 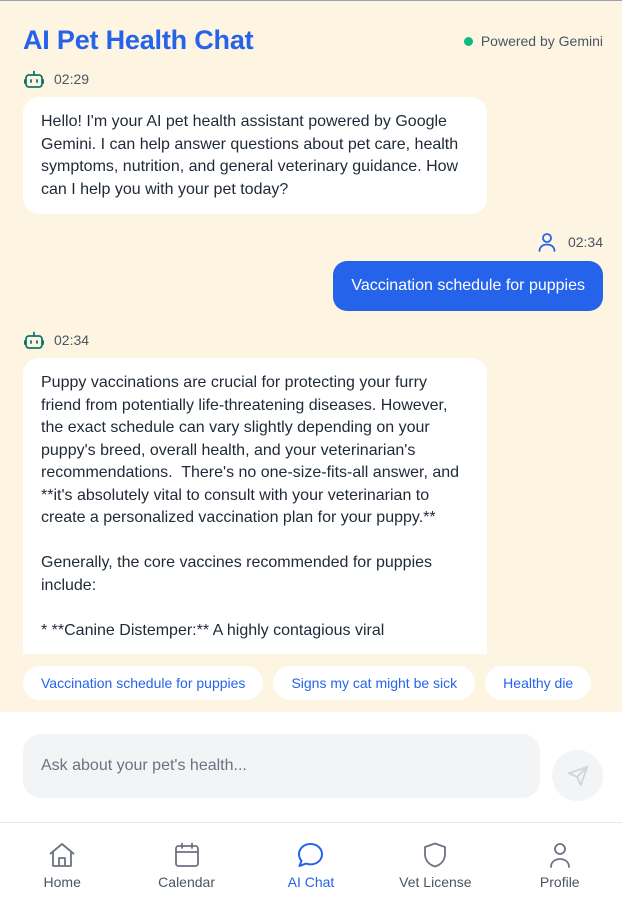 What do you see at coordinates (62, 855) in the screenshot?
I see `home-icon` at bounding box center [62, 855].